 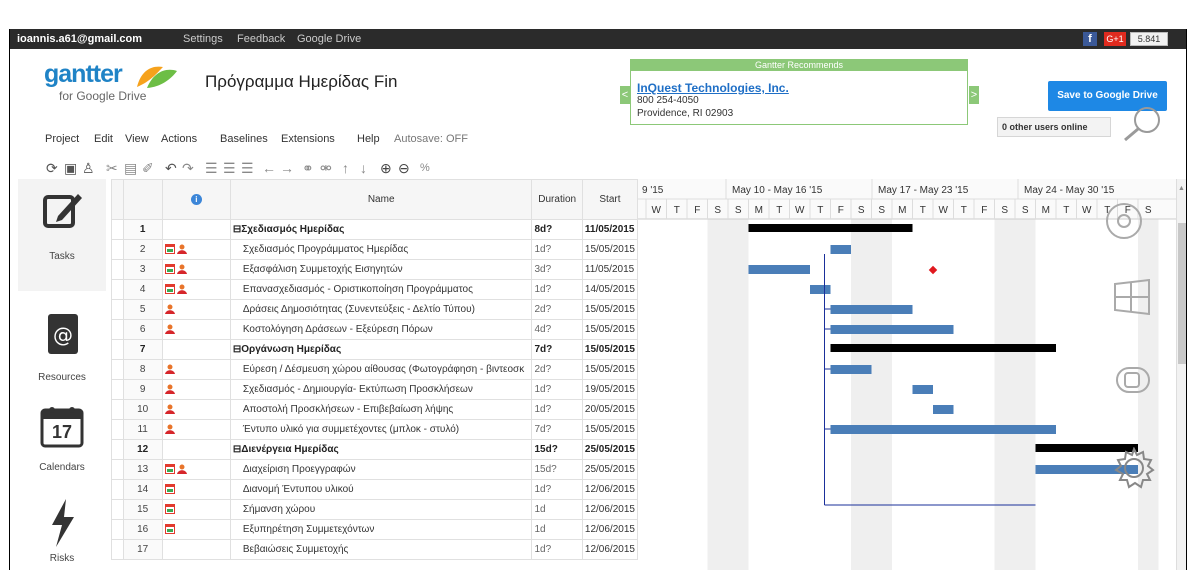 I want to click on table-row: 14 Διανομή Έντυπου υλικού 1d? 12/06/2015, so click(x=375, y=489).